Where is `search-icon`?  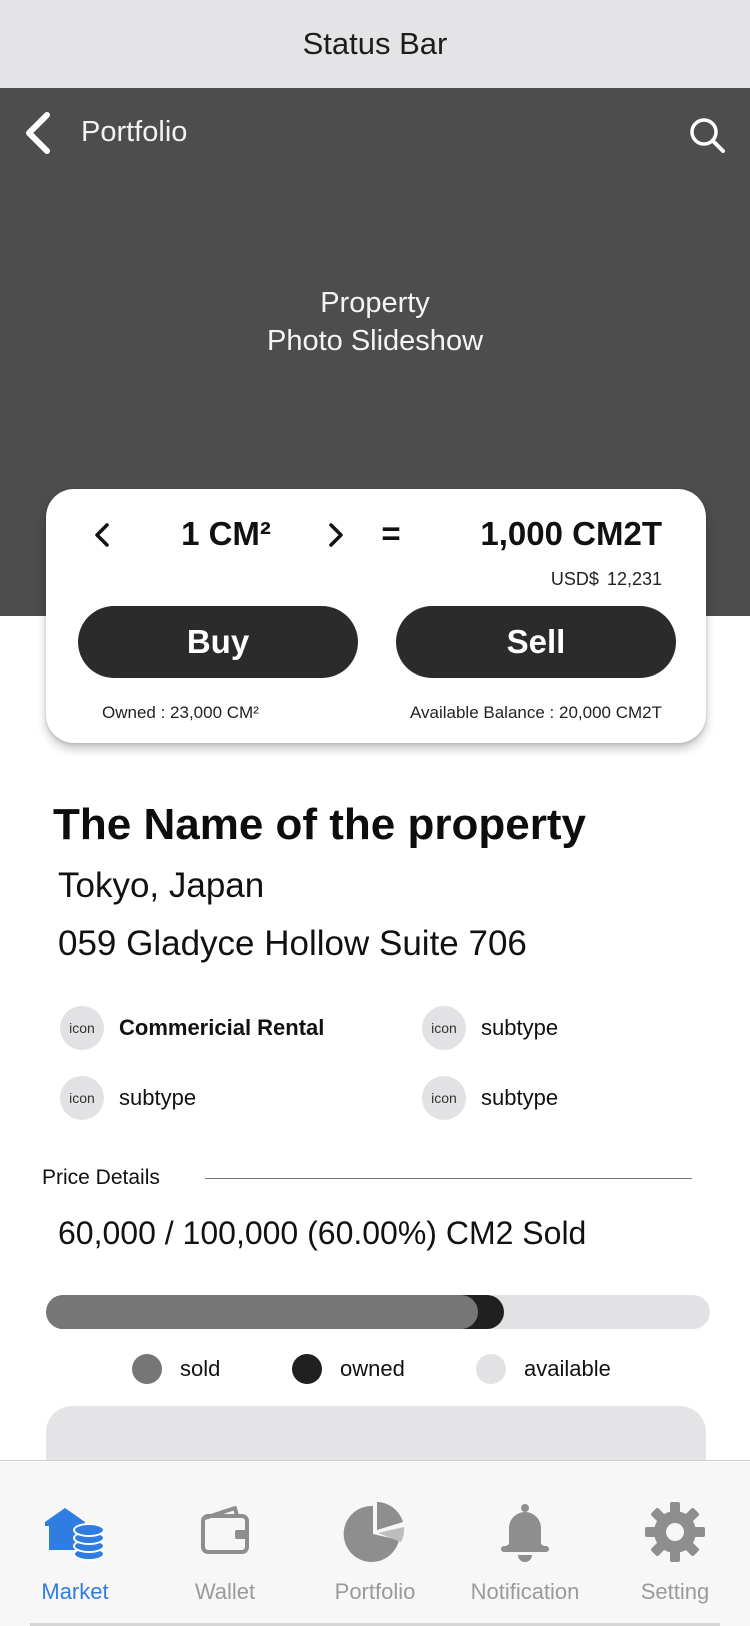
search-icon is located at coordinates (707, 135).